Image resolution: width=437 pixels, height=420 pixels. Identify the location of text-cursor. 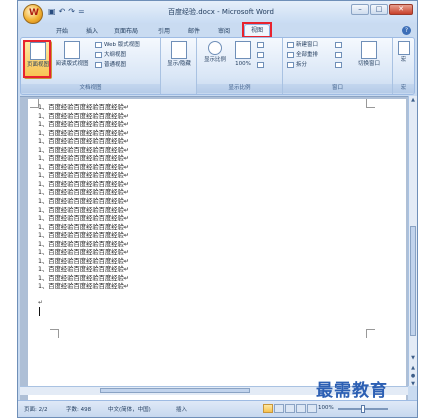
(39, 311).